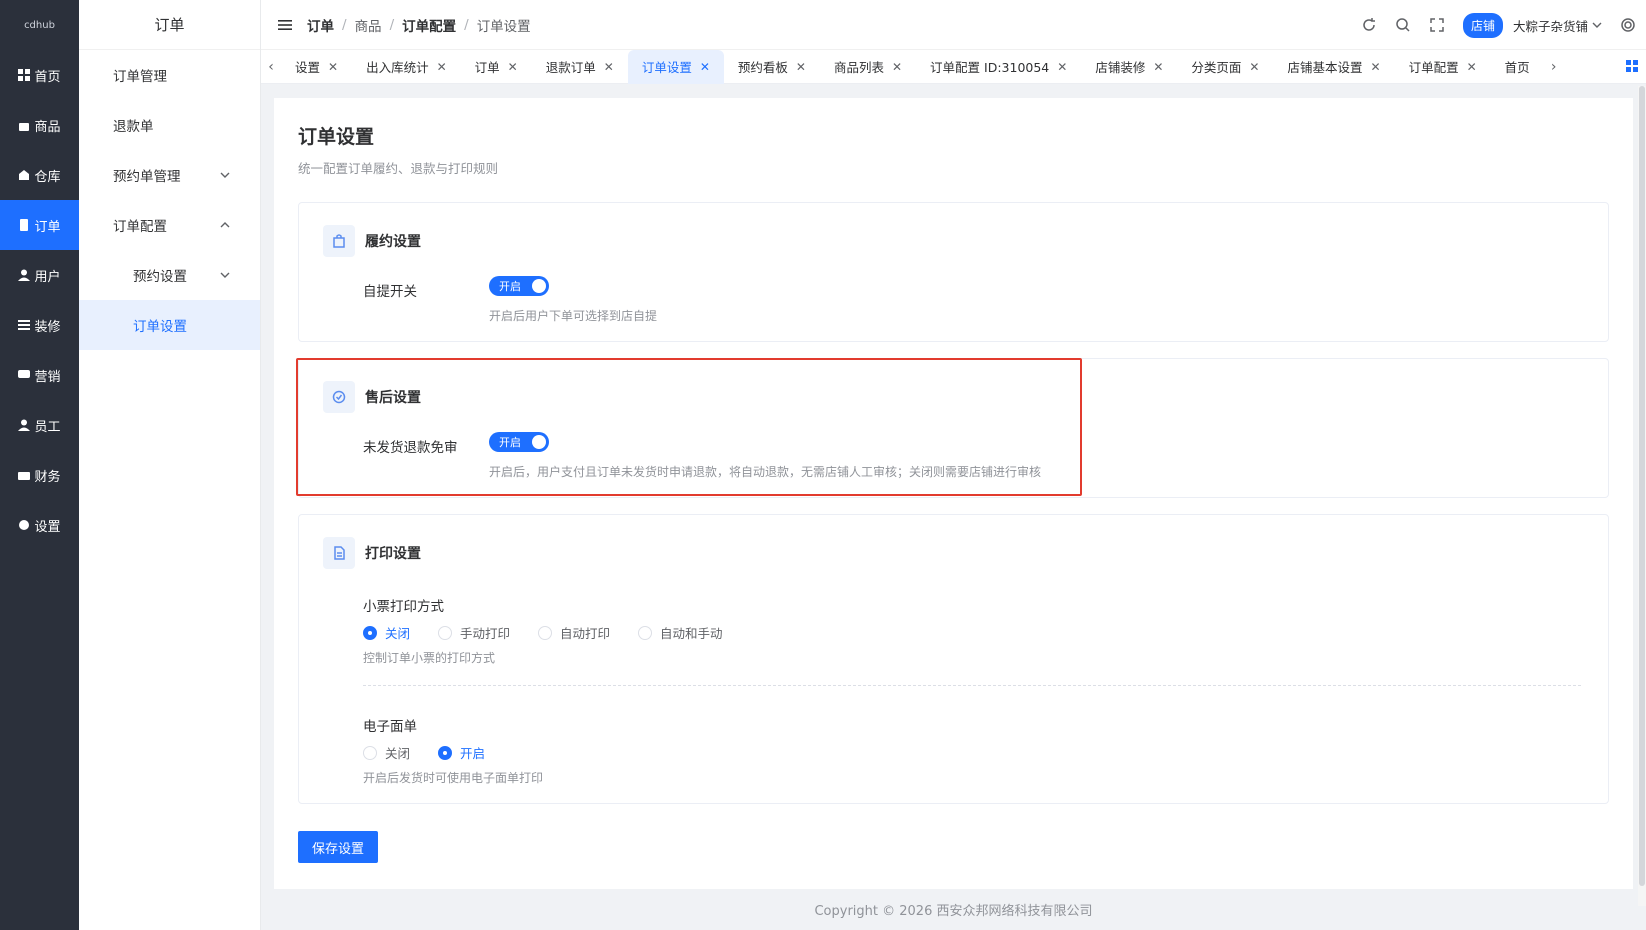 Image resolution: width=1646 pixels, height=930 pixels. I want to click on tab-order-config: 订单配置 ✕, so click(1443, 67).